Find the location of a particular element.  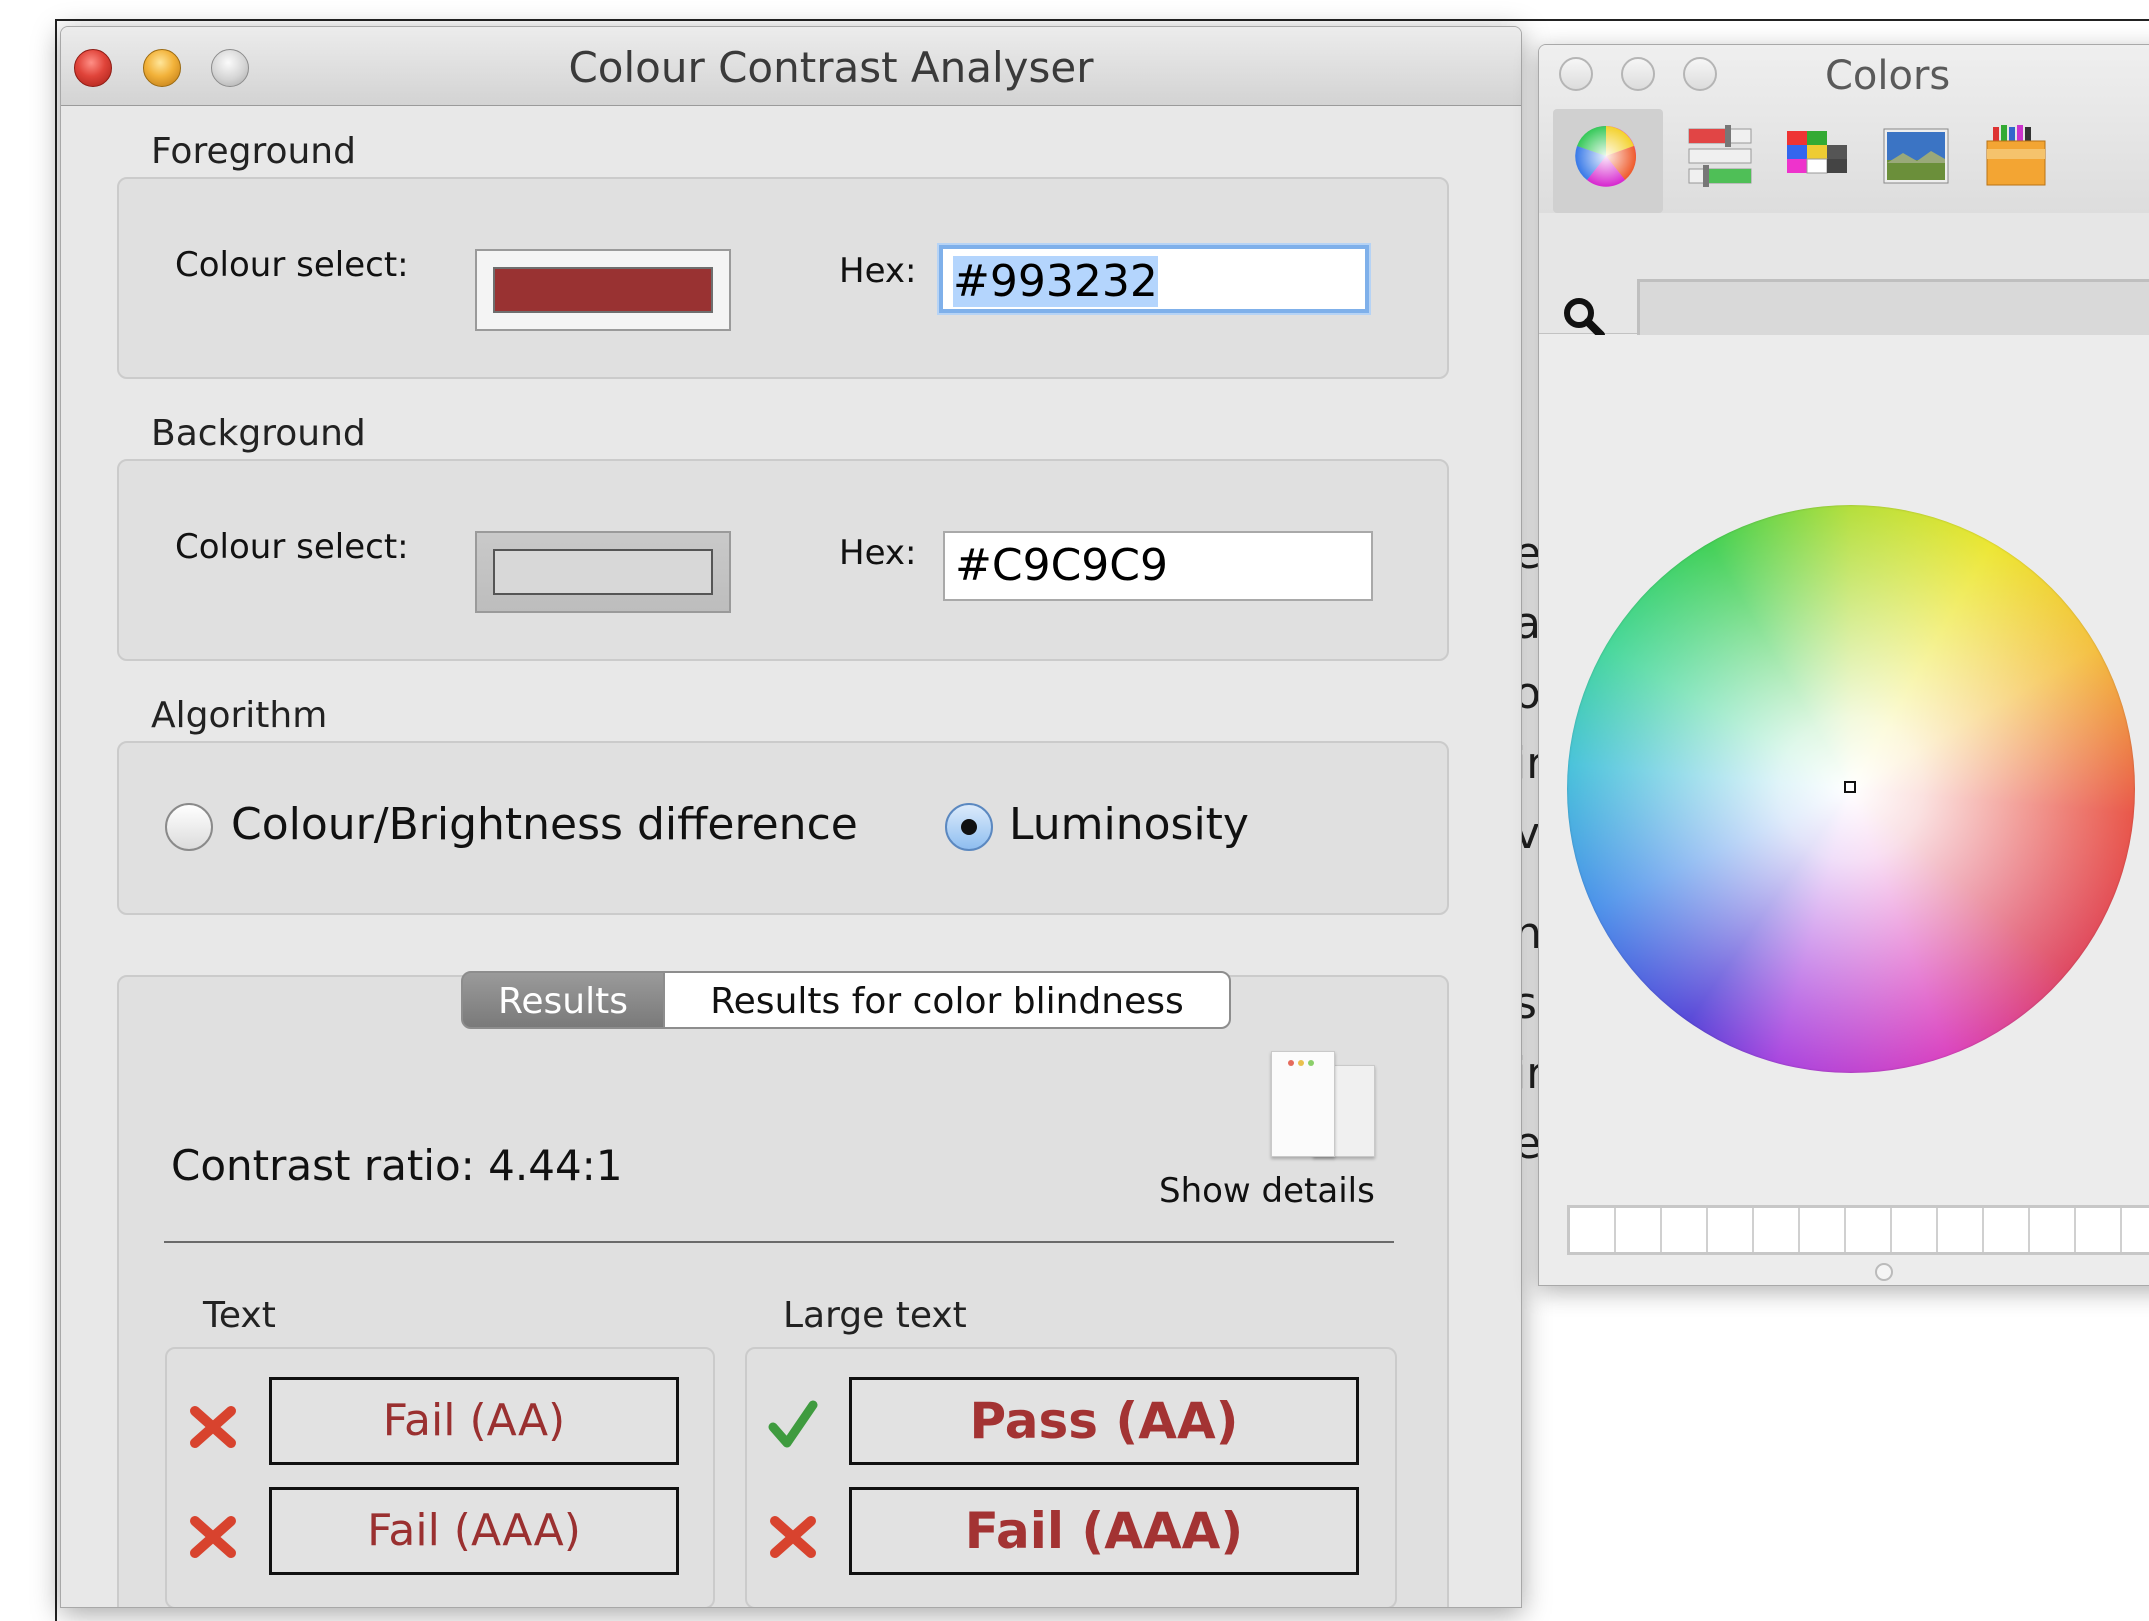

luminosity-label: Luminosity is located at coordinates (1129, 824).